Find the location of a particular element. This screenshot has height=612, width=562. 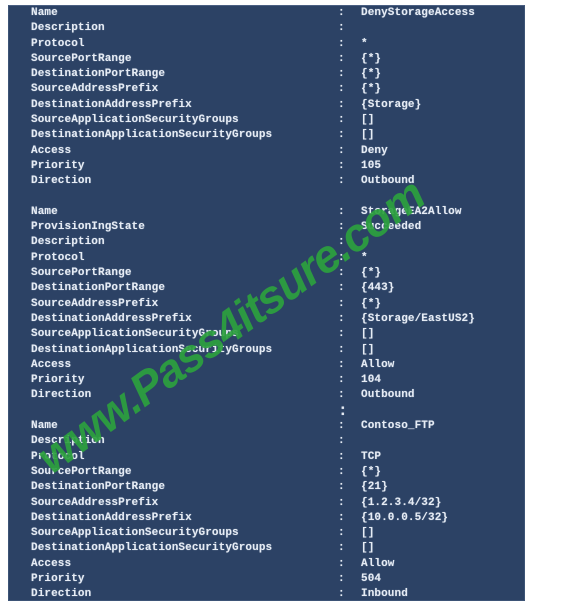

property-value: {10.0.0.5/32} is located at coordinates (405, 517).